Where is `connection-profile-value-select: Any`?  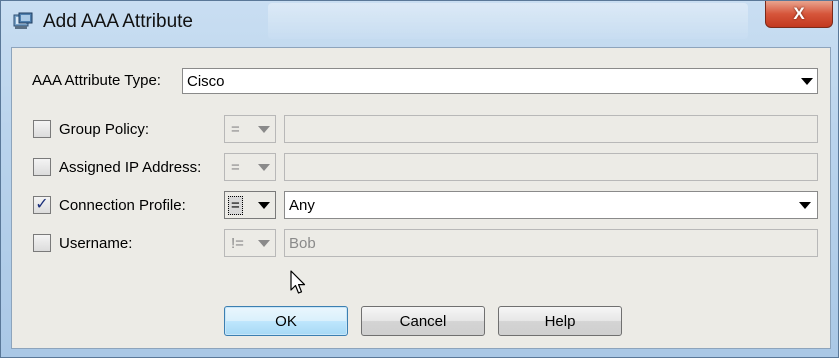
connection-profile-value-select: Any is located at coordinates (551, 205).